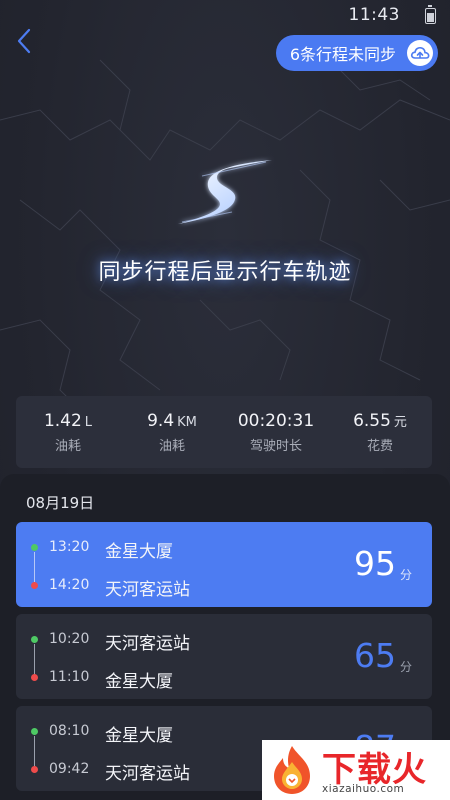 This screenshot has height=800, width=450. What do you see at coordinates (68, 432) in the screenshot?
I see `stat-fuel: 1.42 L 油耗` at bounding box center [68, 432].